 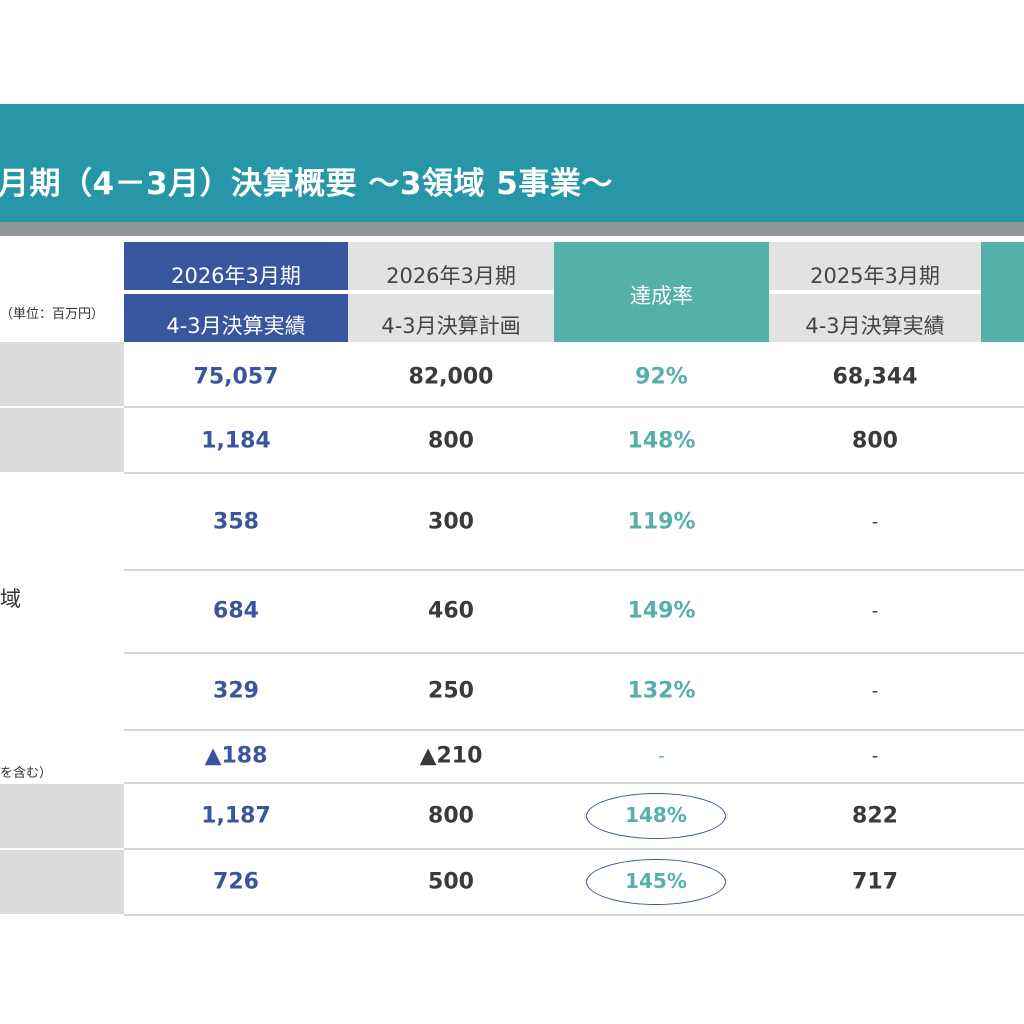 I want to click on cell-actual: 1,187, so click(x=236, y=816).